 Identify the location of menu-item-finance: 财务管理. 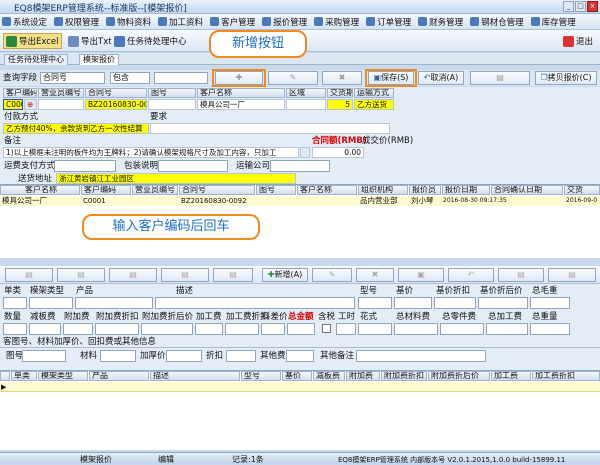
(440, 22).